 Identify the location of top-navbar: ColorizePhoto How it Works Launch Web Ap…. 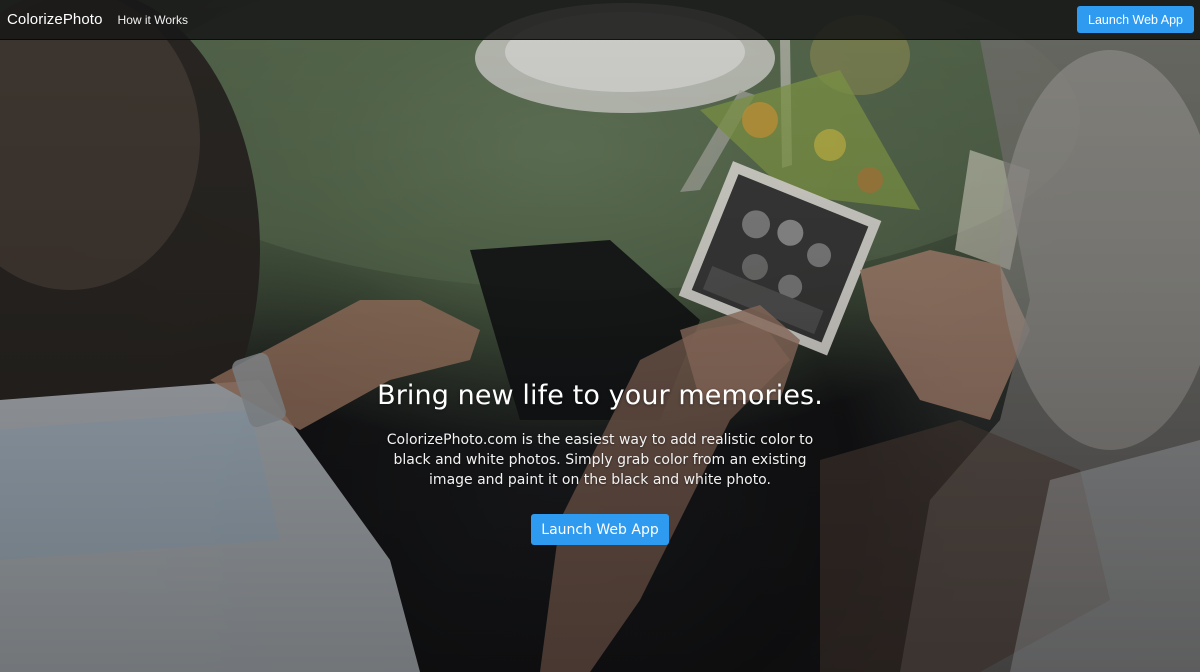
(600, 20).